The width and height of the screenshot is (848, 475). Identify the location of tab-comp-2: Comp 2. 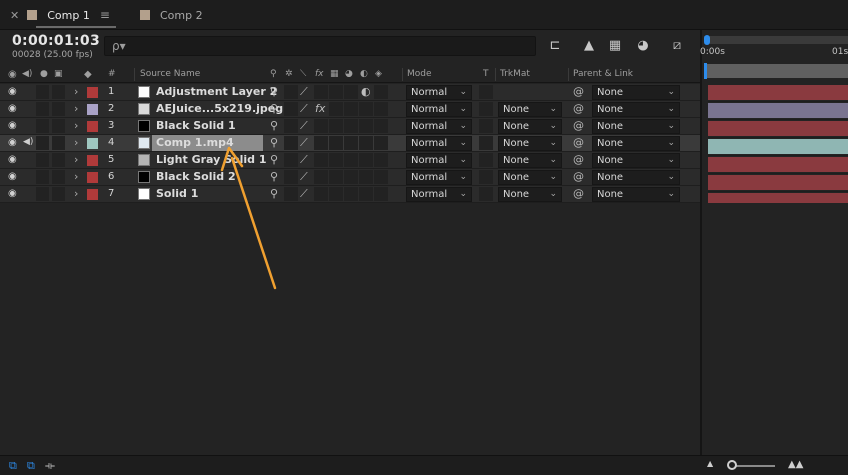
(171, 15).